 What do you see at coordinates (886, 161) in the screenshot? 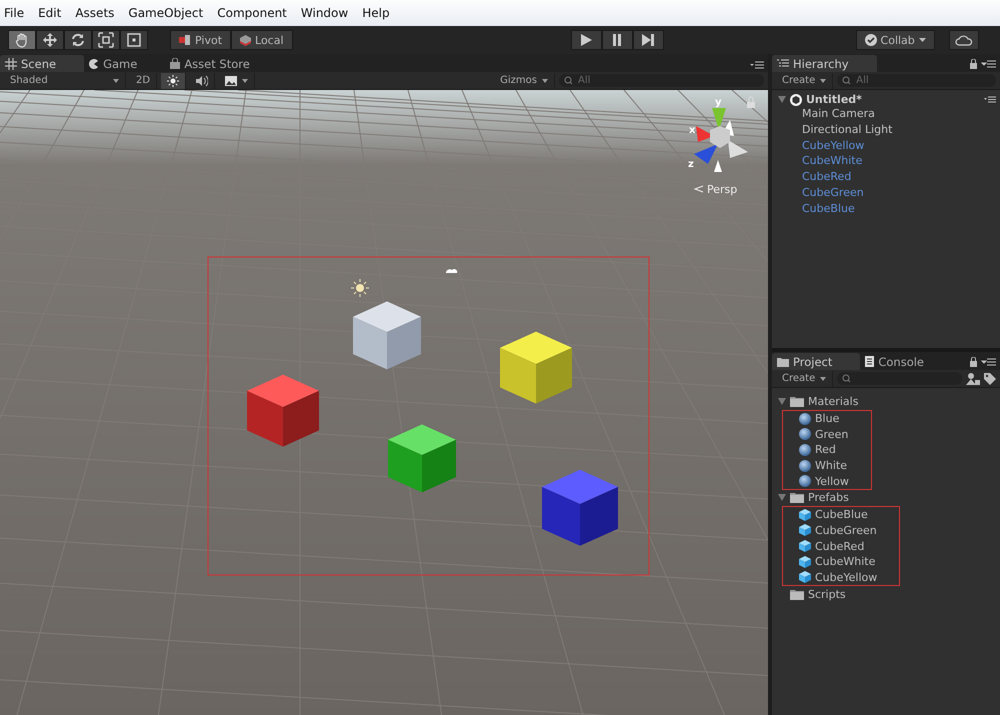
I see `hierarchy-item: CubeWhite` at bounding box center [886, 161].